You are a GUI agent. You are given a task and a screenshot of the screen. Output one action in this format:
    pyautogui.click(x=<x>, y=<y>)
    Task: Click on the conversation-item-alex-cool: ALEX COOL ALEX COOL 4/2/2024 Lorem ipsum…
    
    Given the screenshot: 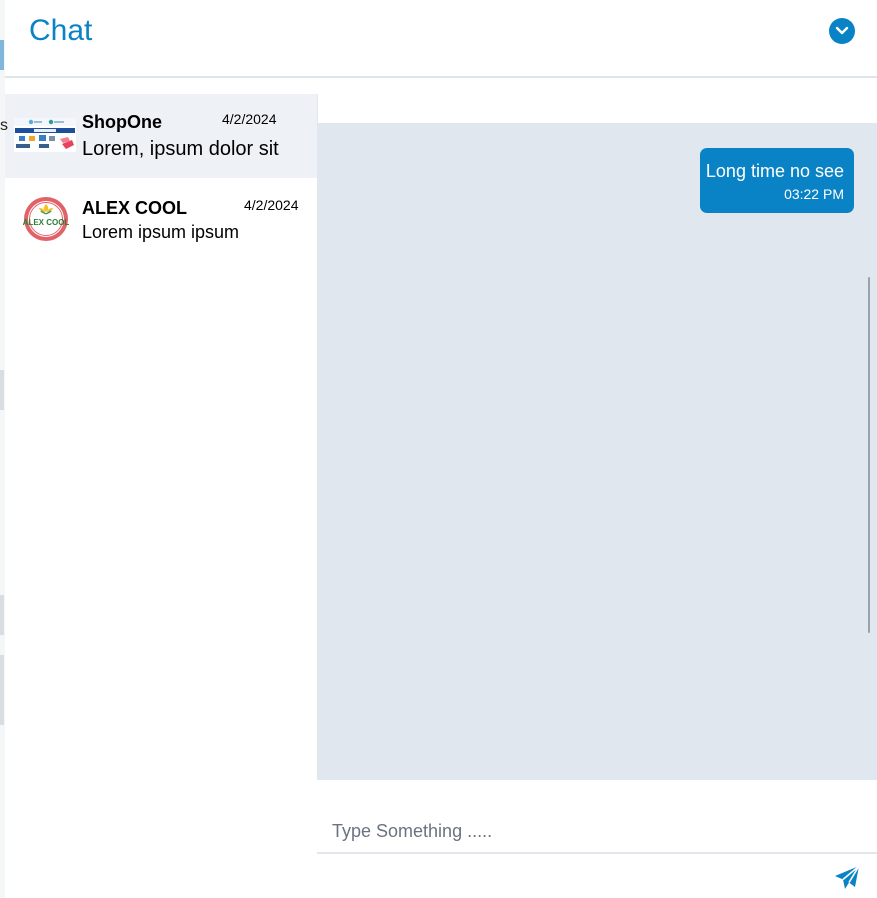 What is the action you would take?
    pyautogui.click(x=161, y=220)
    